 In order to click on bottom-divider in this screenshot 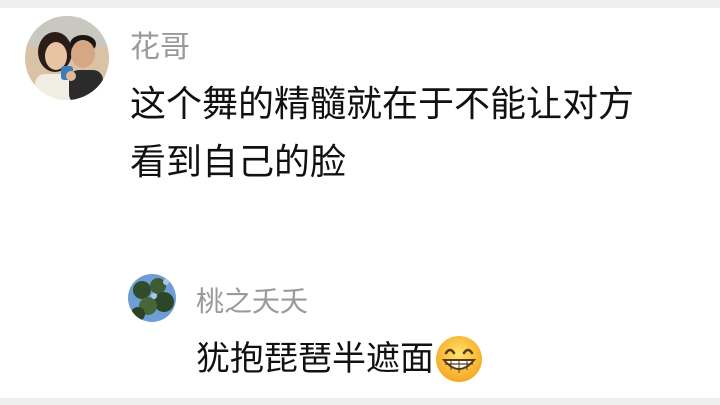, I will do `click(360, 401)`.